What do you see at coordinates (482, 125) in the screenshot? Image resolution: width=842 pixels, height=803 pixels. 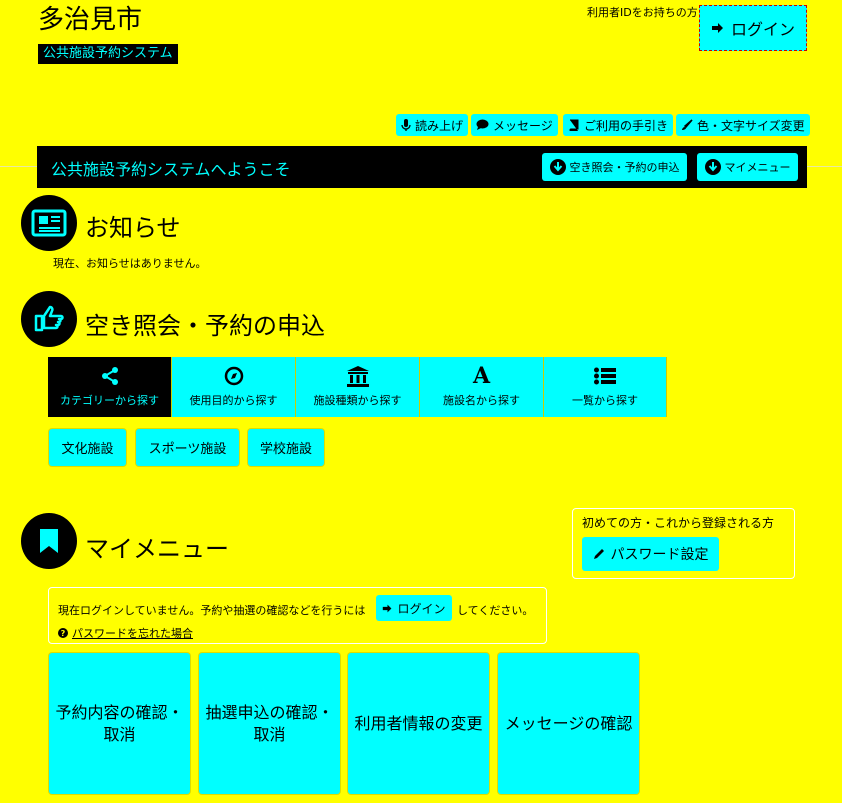 I see `comment-icon` at bounding box center [482, 125].